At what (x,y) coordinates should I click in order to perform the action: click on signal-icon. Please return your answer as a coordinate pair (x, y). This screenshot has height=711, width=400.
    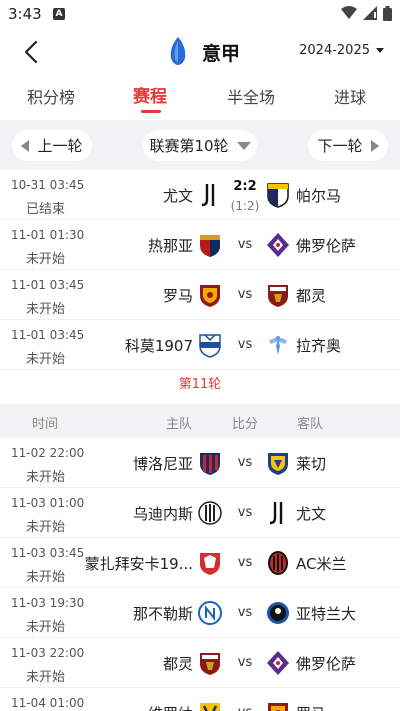
    Looking at the image, I should click on (370, 13).